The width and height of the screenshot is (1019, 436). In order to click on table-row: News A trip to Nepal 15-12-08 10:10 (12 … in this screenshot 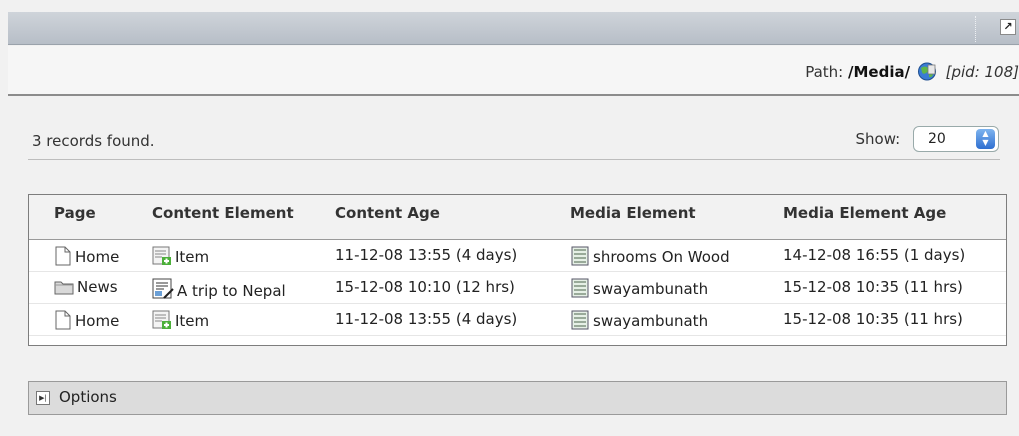, I will do `click(517, 288)`.